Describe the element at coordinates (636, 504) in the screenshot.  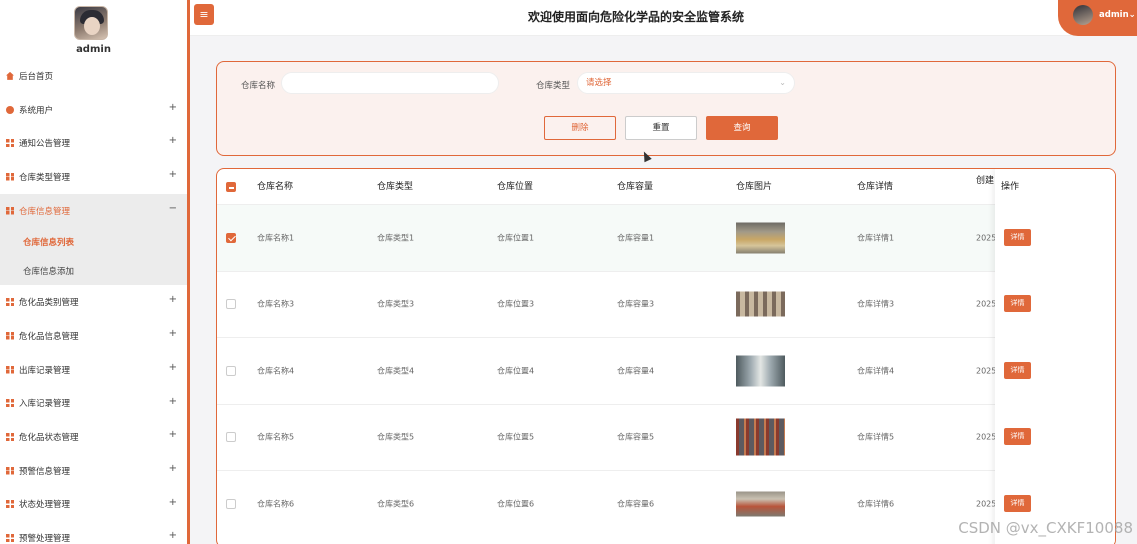
I see `cell-capacity: 仓库容量6` at that location.